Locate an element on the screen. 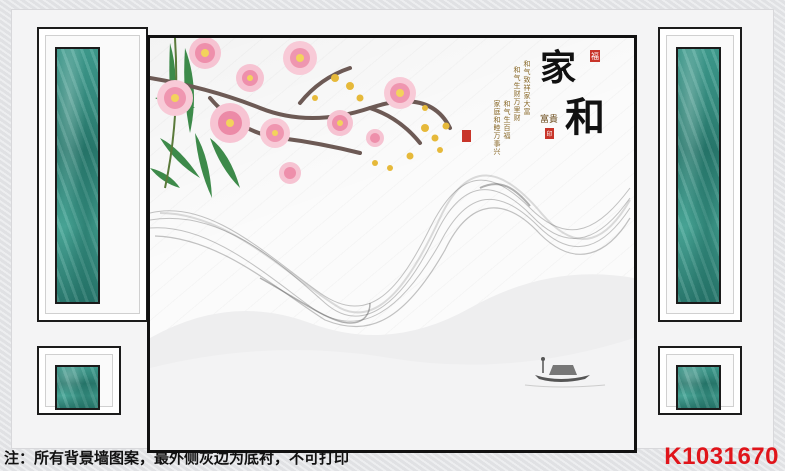 The width and height of the screenshot is (785, 471). calligraphy-char-jia: 家 is located at coordinates (558, 68).